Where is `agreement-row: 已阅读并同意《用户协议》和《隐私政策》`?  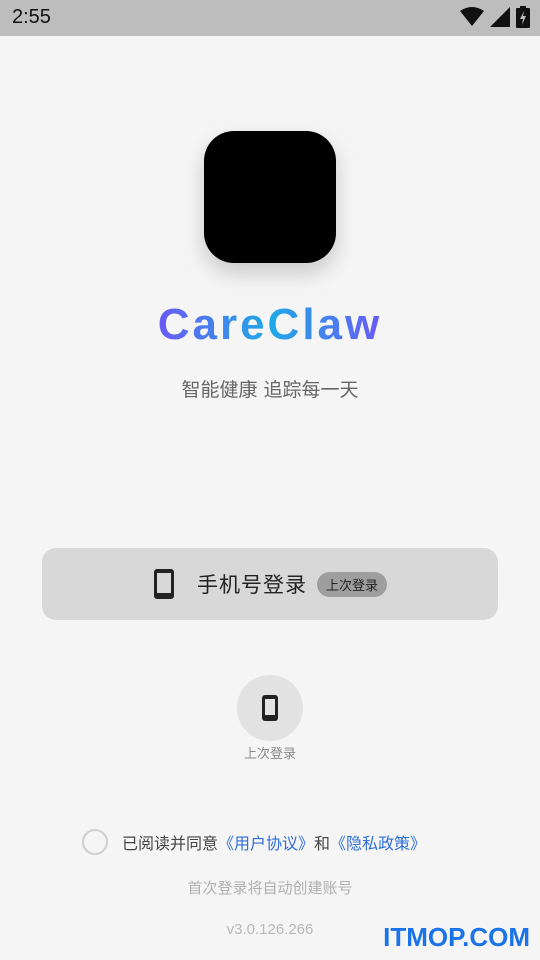 agreement-row: 已阅读并同意《用户协议》和《隐私政策》 is located at coordinates (254, 842).